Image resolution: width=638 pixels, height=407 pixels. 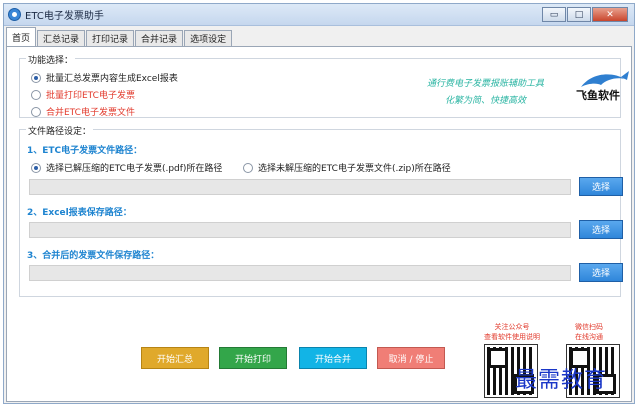 What do you see at coordinates (175, 358) in the screenshot?
I see `start-summary-button: 开始汇总` at bounding box center [175, 358].